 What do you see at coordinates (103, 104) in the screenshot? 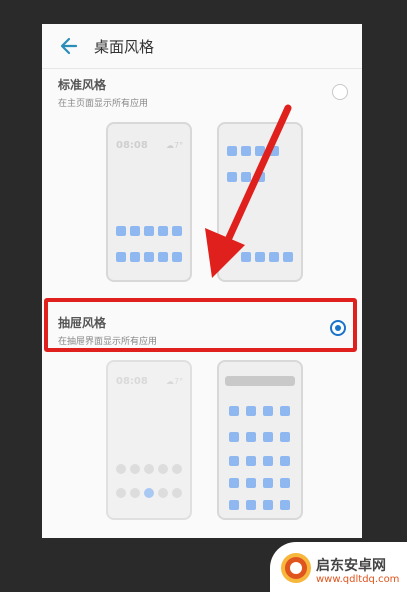
I see `option-subtitle: 在主页面显示所有应用` at bounding box center [103, 104].